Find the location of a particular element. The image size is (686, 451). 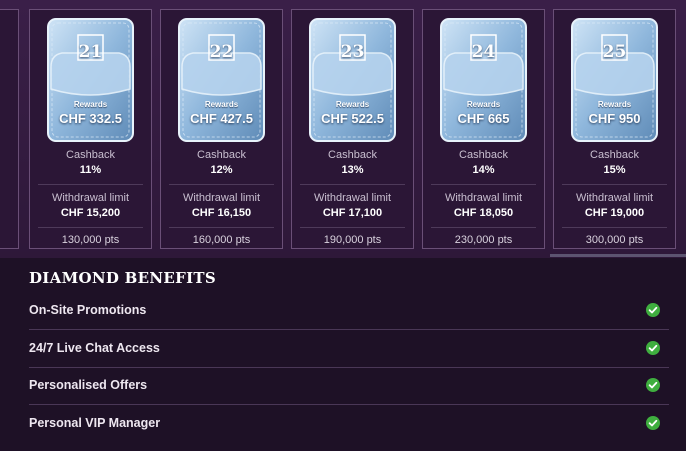

rewards-value: CHF 950 is located at coordinates (614, 118).